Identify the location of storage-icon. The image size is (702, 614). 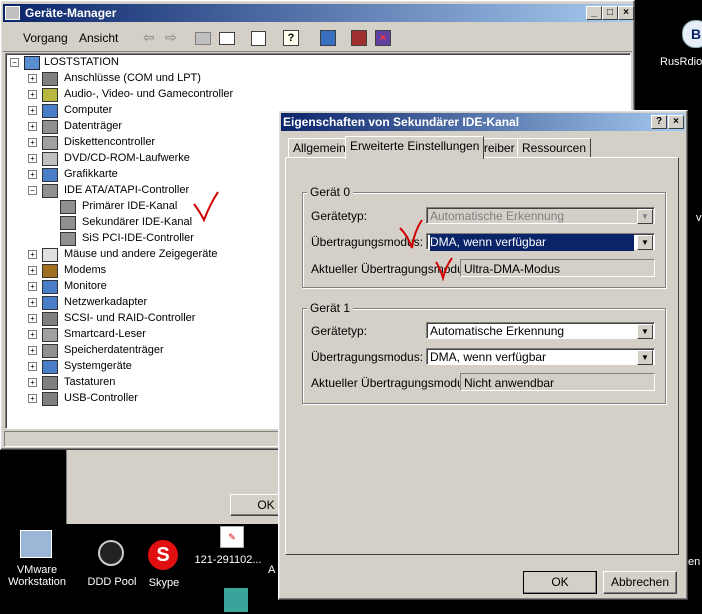
(50, 351).